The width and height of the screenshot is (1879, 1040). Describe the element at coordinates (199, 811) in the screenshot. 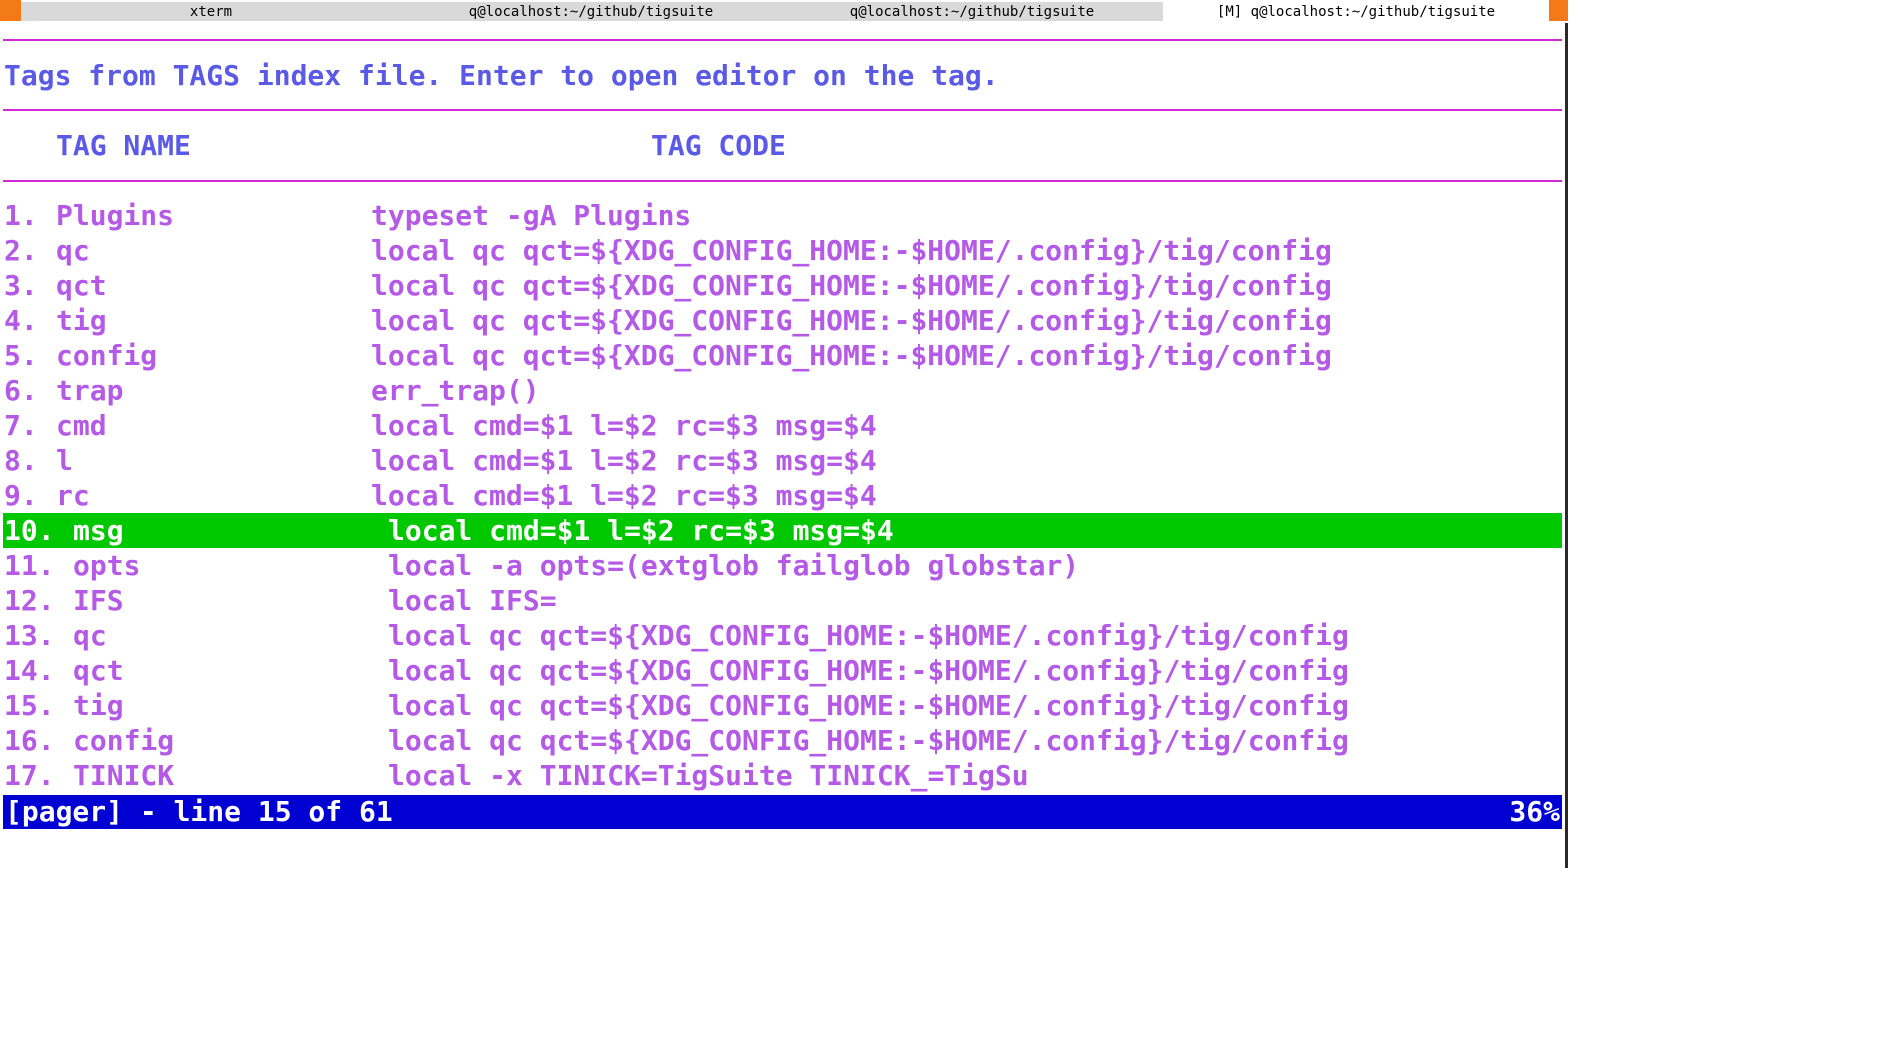

I see `status-line-position: [pager] - line 15 of 61` at that location.